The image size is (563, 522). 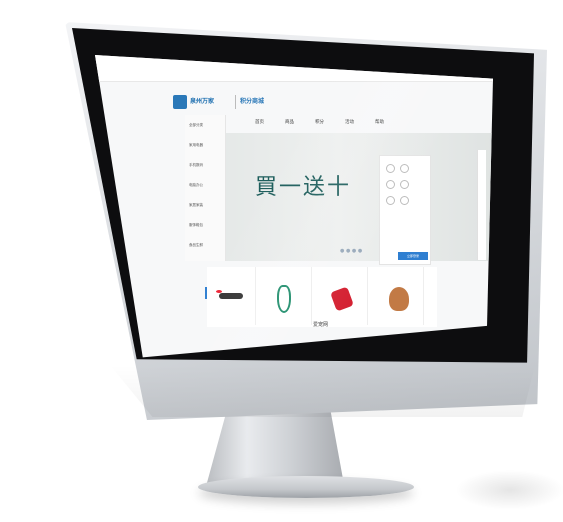 I want to click on category-item: 家居家装, so click(x=196, y=205).